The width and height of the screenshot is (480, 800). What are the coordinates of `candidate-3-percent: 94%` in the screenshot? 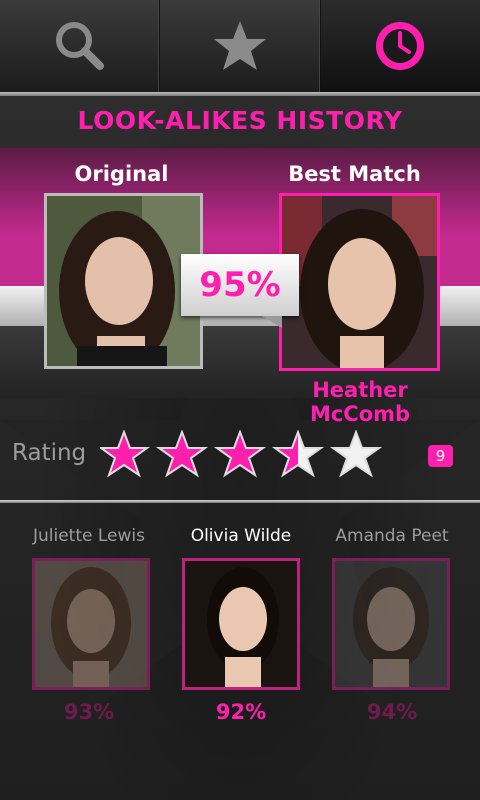 It's located at (392, 712).